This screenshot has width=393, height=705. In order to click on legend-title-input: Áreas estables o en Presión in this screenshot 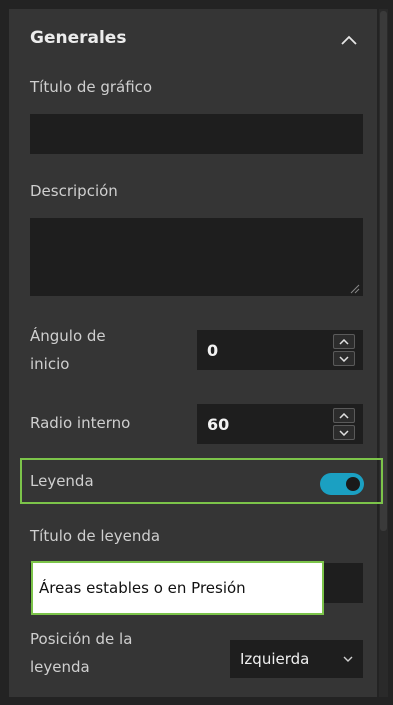, I will do `click(177, 588)`.